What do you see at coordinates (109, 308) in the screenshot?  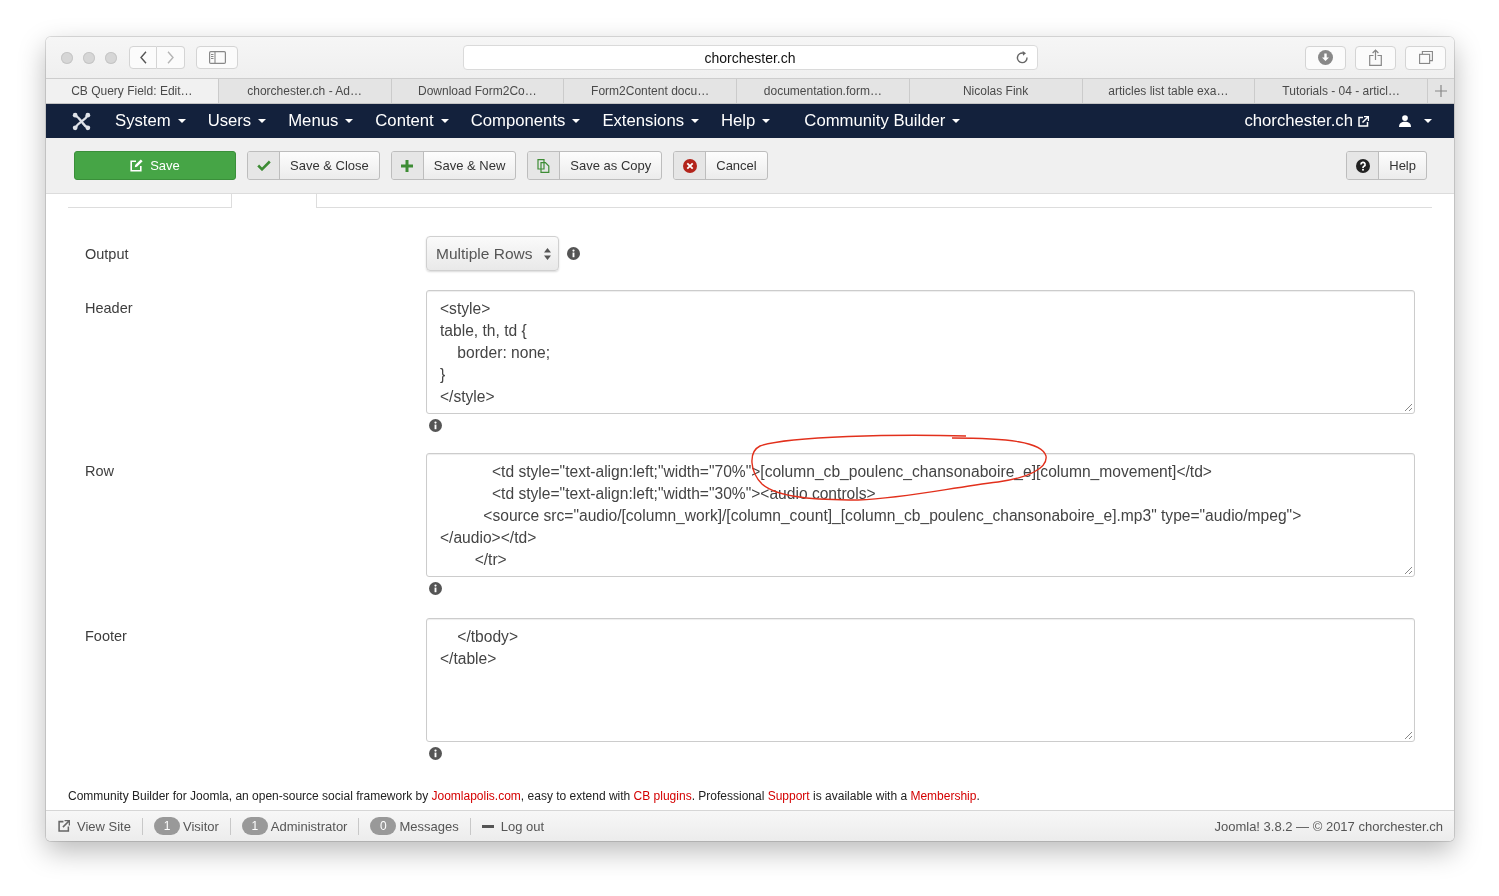 I see `field-label: Header` at bounding box center [109, 308].